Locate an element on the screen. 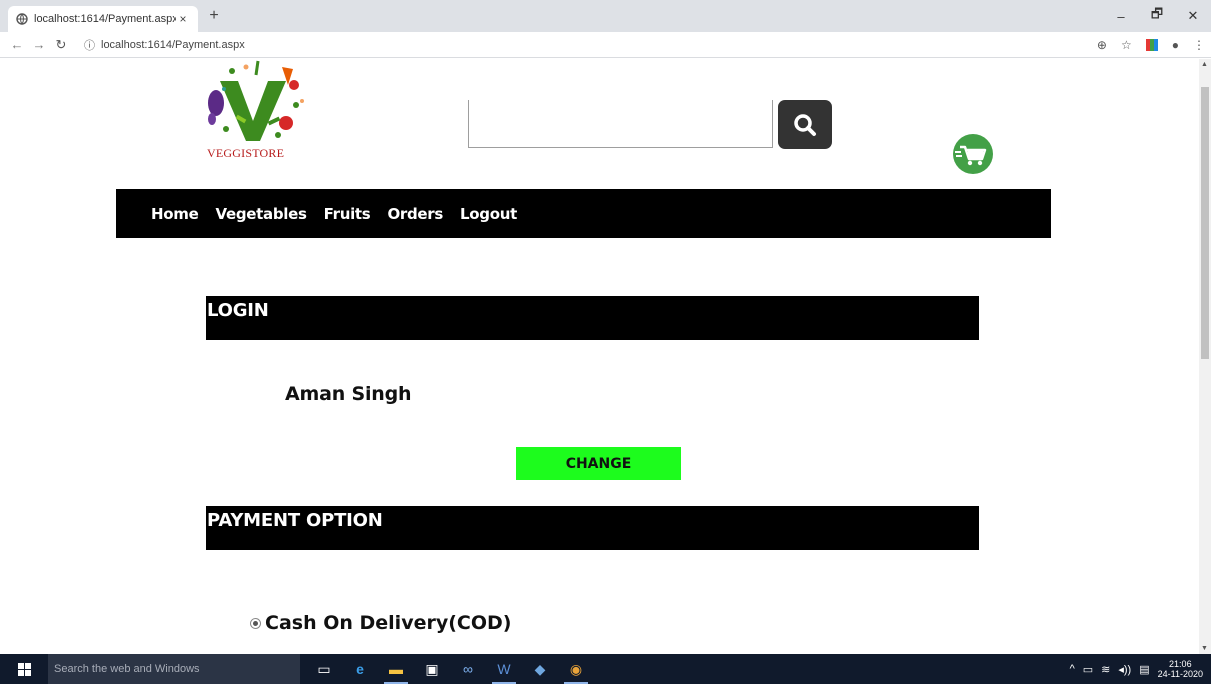 This screenshot has height=684, width=1211. forward-arrow-icon: → is located at coordinates (39, 44).